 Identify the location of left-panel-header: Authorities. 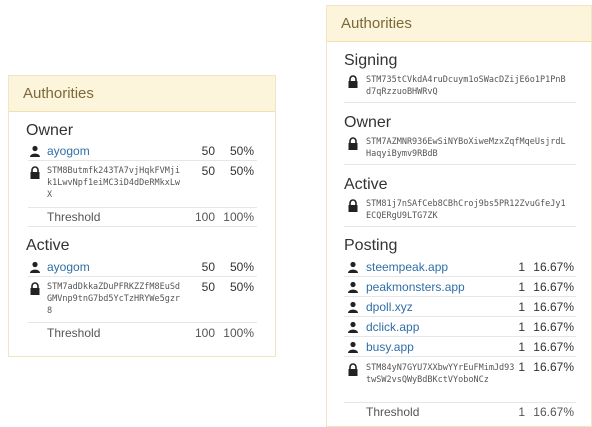
(142, 94).